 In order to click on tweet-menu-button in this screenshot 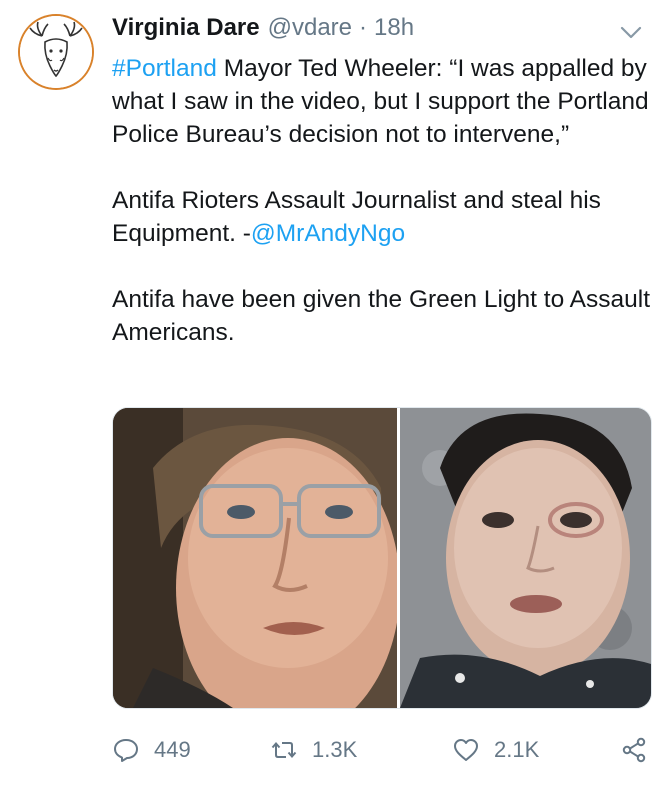, I will do `click(631, 32)`.